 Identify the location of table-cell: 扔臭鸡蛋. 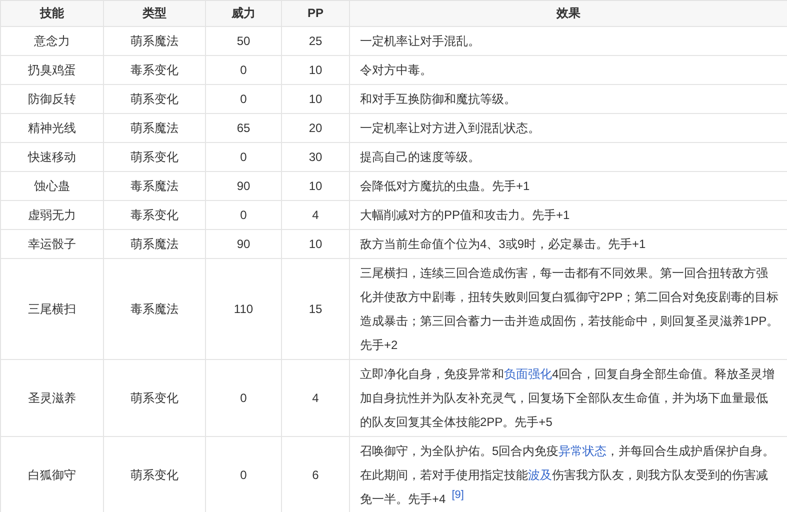
(52, 70).